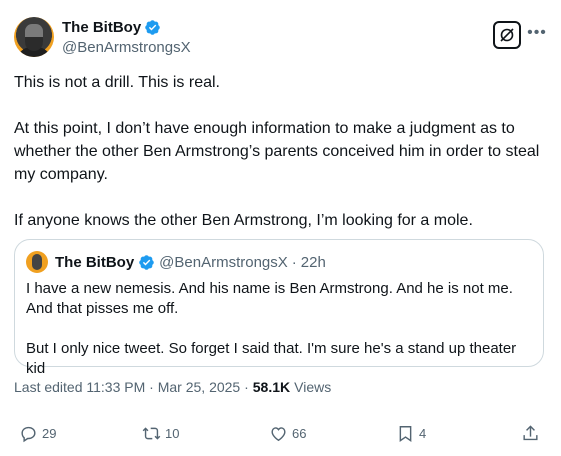 This screenshot has width=561, height=456. I want to click on author-avatar, so click(34, 37).